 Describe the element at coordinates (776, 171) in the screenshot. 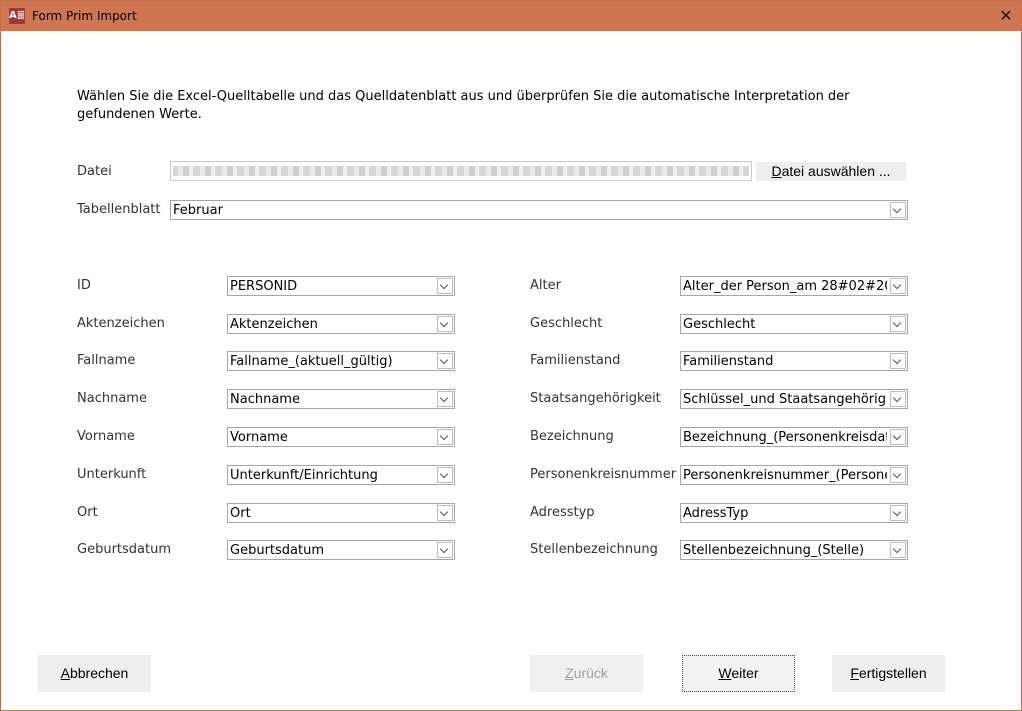

I see `choose-file-mnemonic: D` at that location.